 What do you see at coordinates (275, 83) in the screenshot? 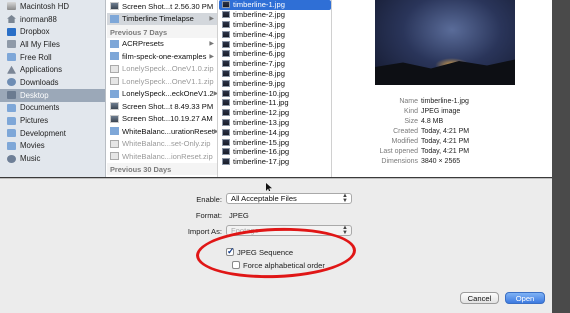
I see `file-row: timberline-9.jpg` at bounding box center [275, 83].